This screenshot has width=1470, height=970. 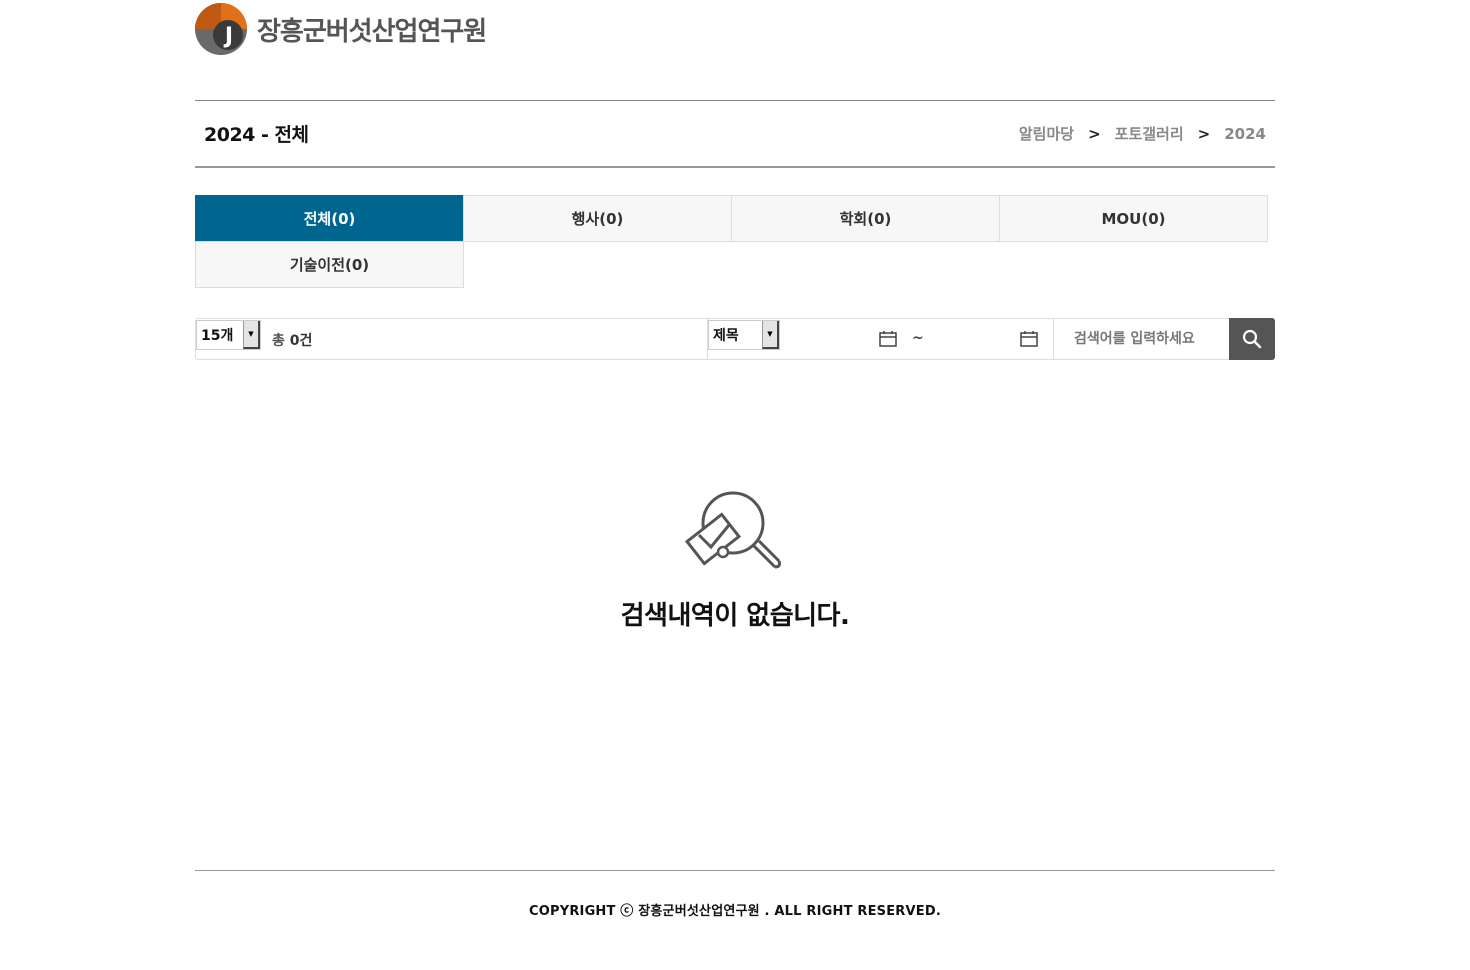 What do you see at coordinates (1134, 339) in the screenshot?
I see `search-input-placeholder: 검색어를 입력하세요` at bounding box center [1134, 339].